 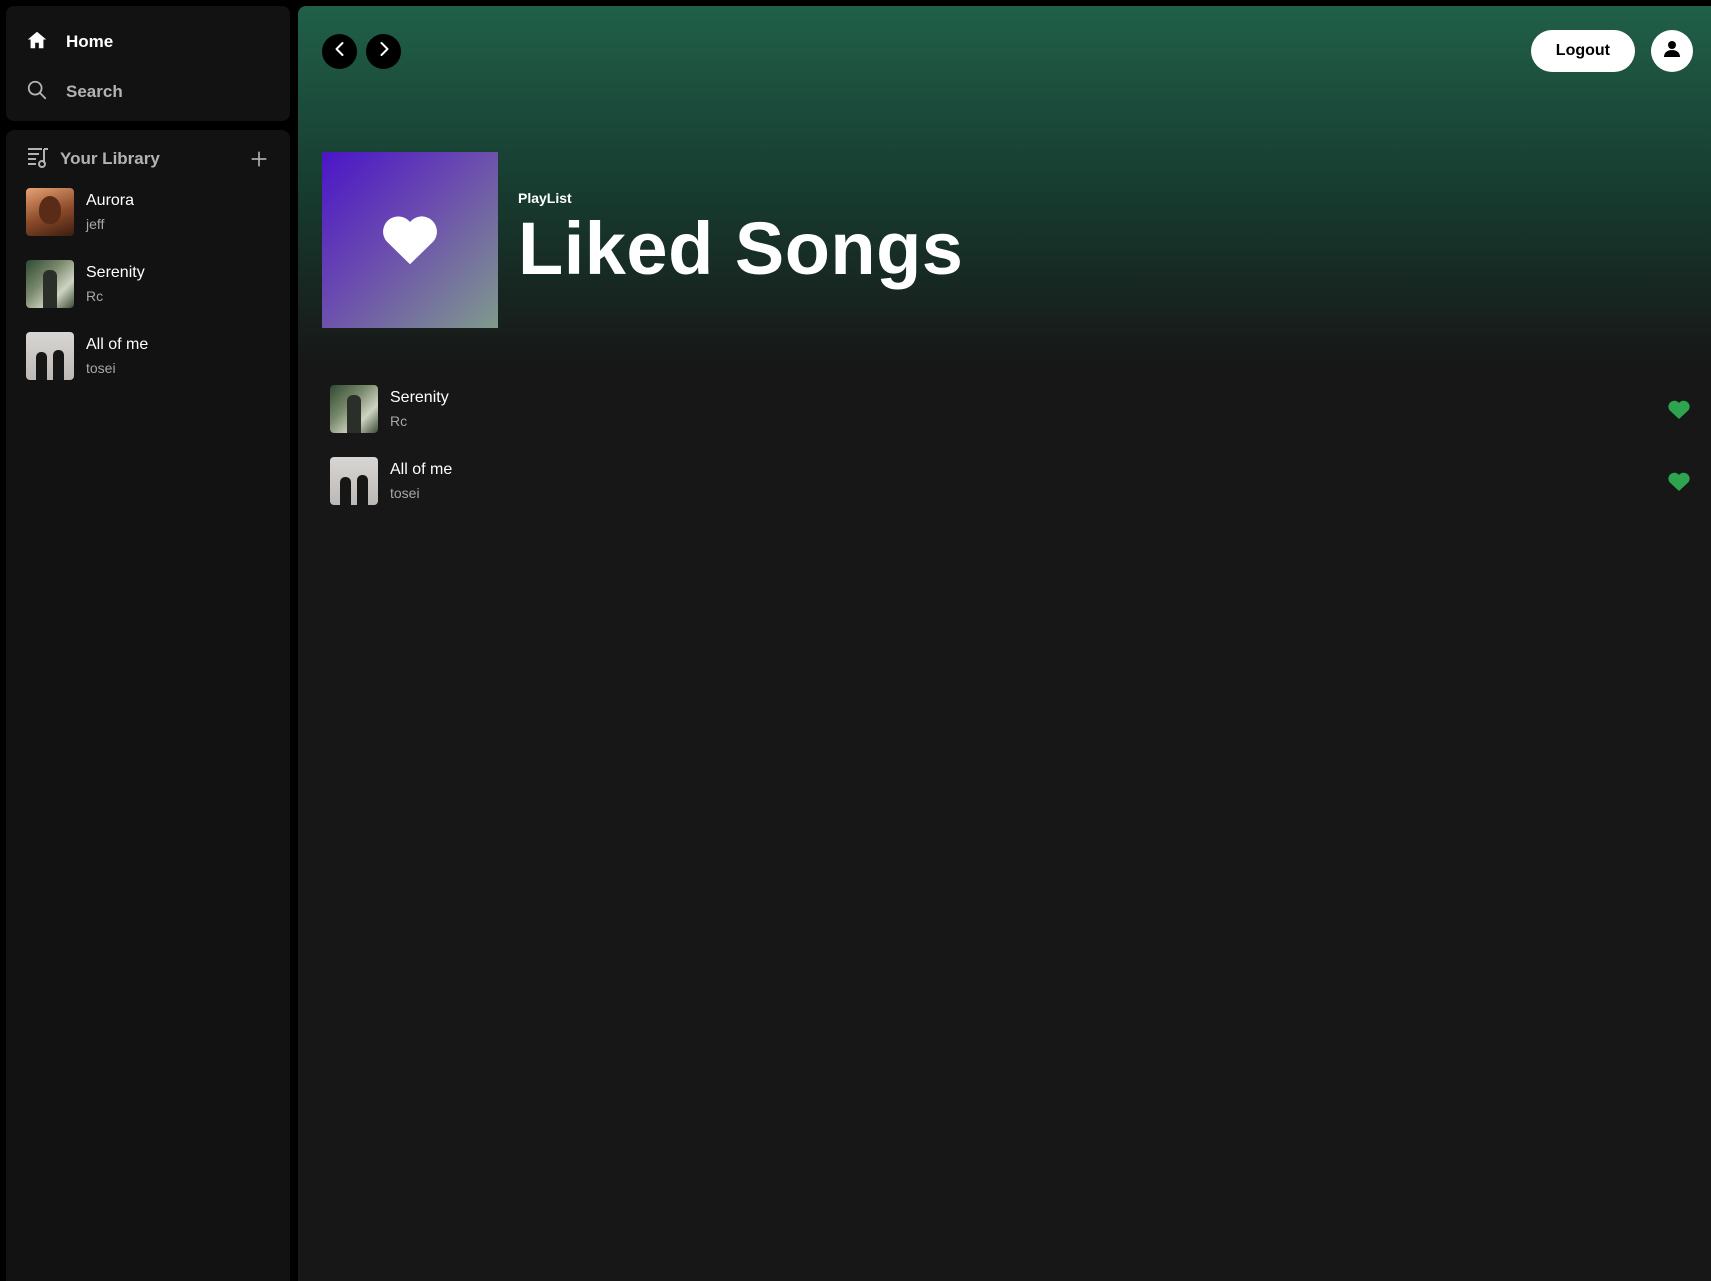 I want to click on account-controls: Logout, so click(x=1611, y=51).